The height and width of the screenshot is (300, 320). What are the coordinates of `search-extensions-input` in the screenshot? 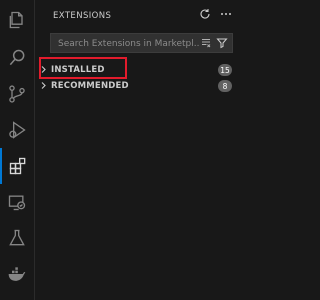 It's located at (129, 44).